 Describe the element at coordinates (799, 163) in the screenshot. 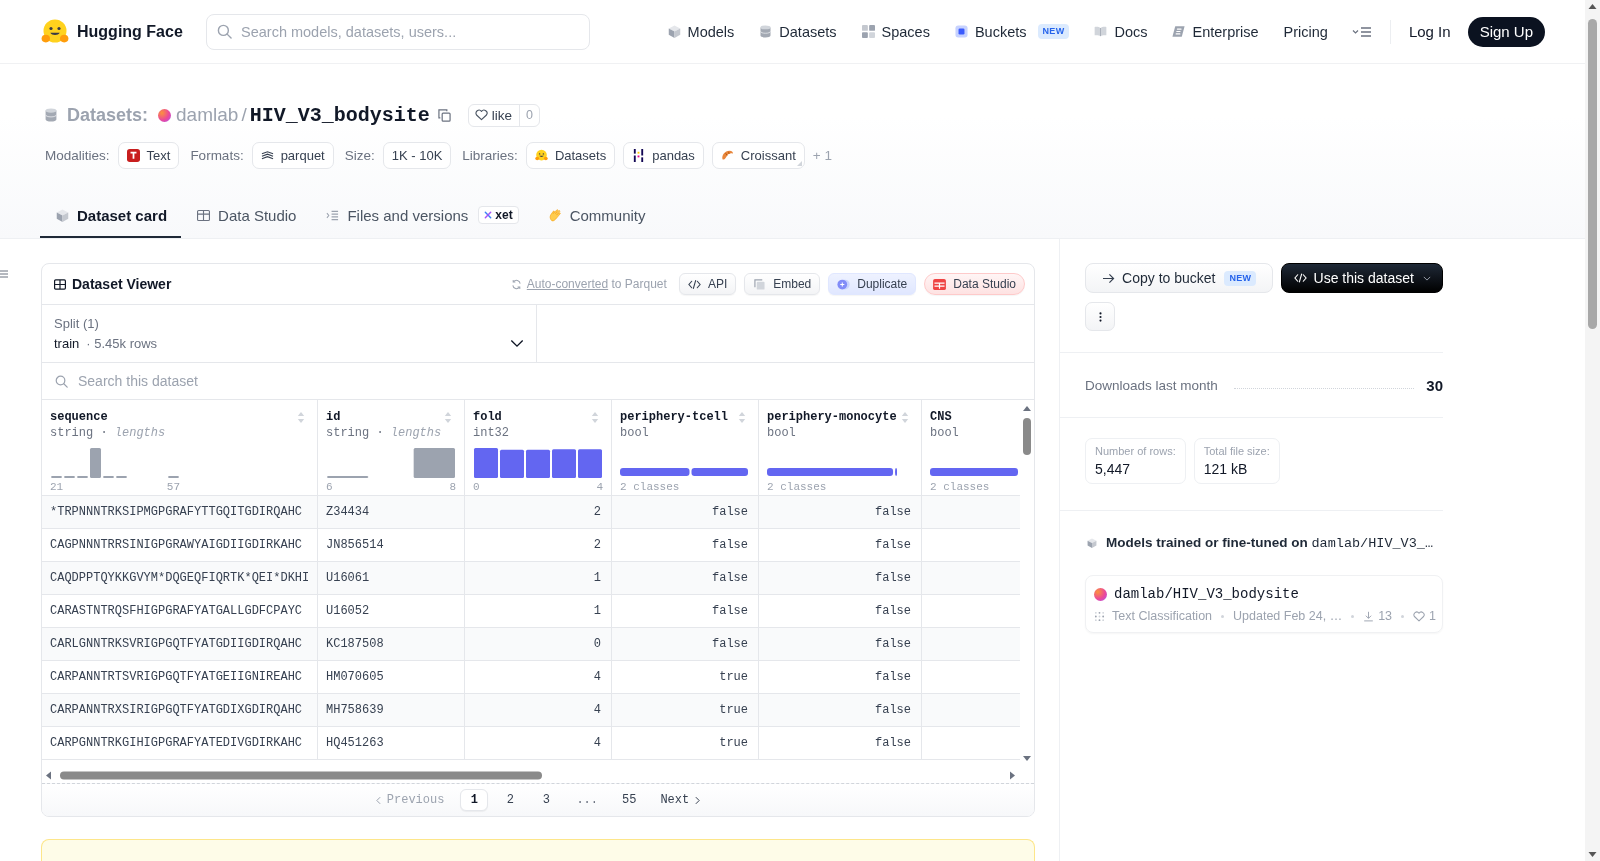

I see `corner-mark-icon` at that location.